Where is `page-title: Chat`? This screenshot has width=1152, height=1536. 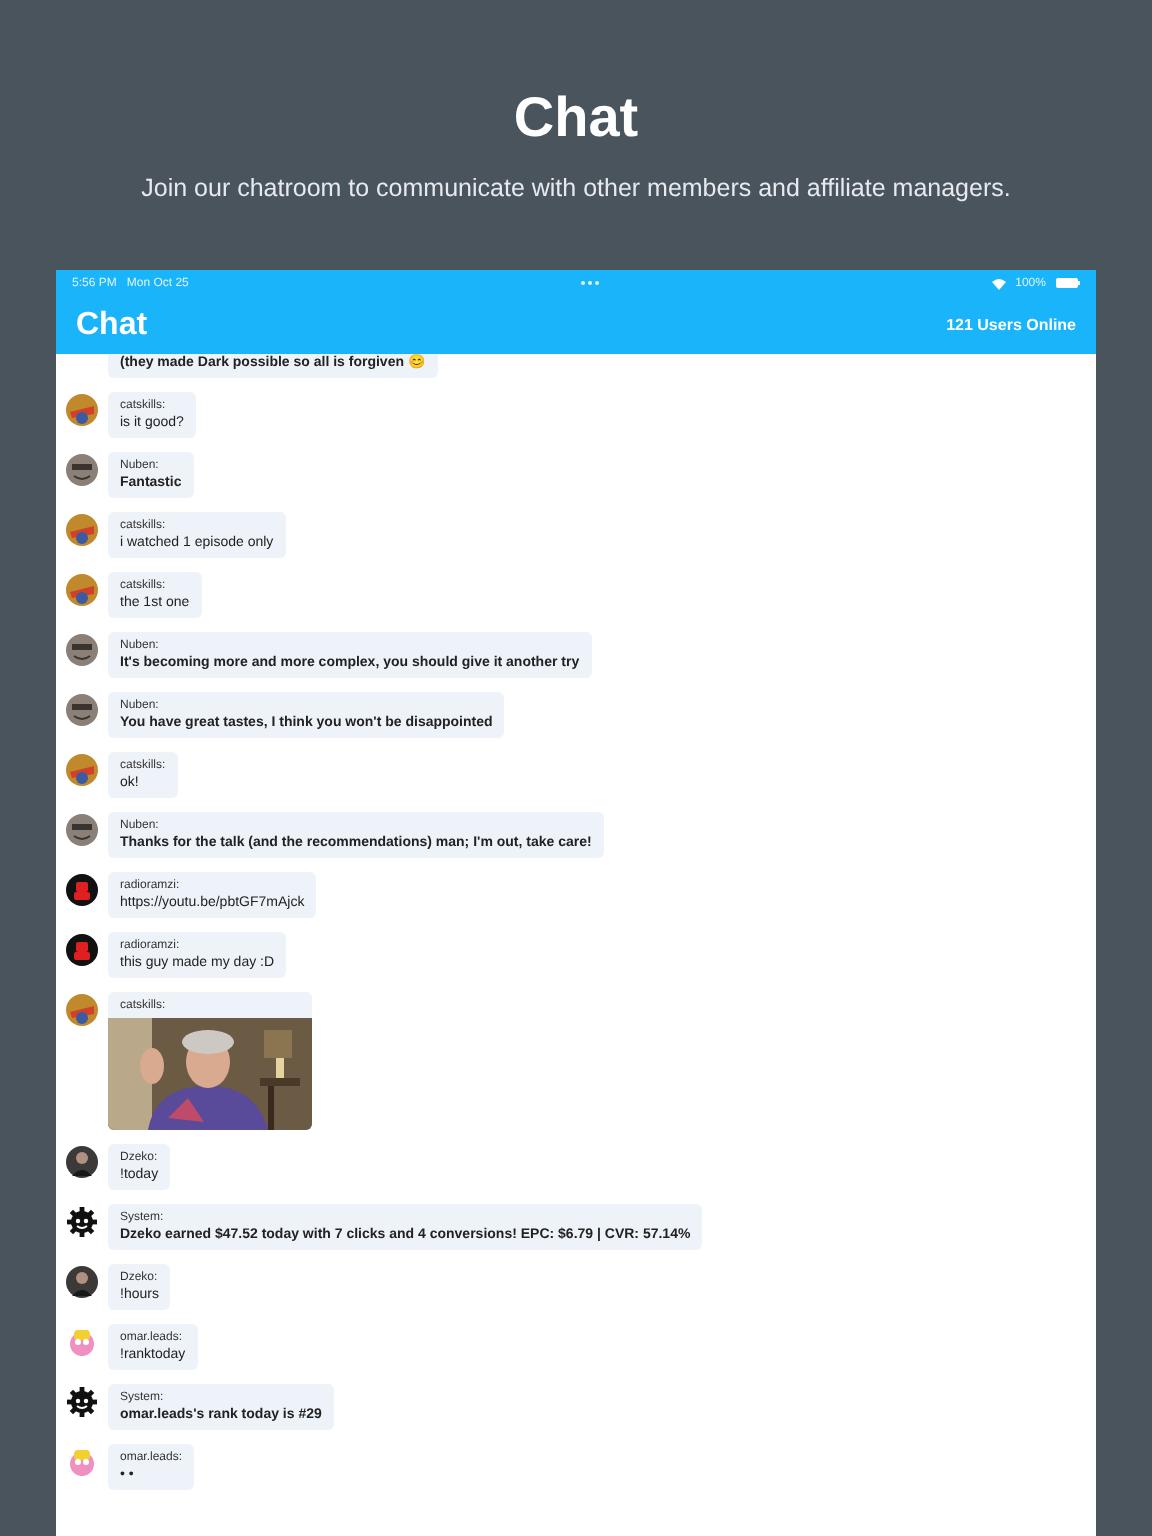
page-title: Chat is located at coordinates (576, 118).